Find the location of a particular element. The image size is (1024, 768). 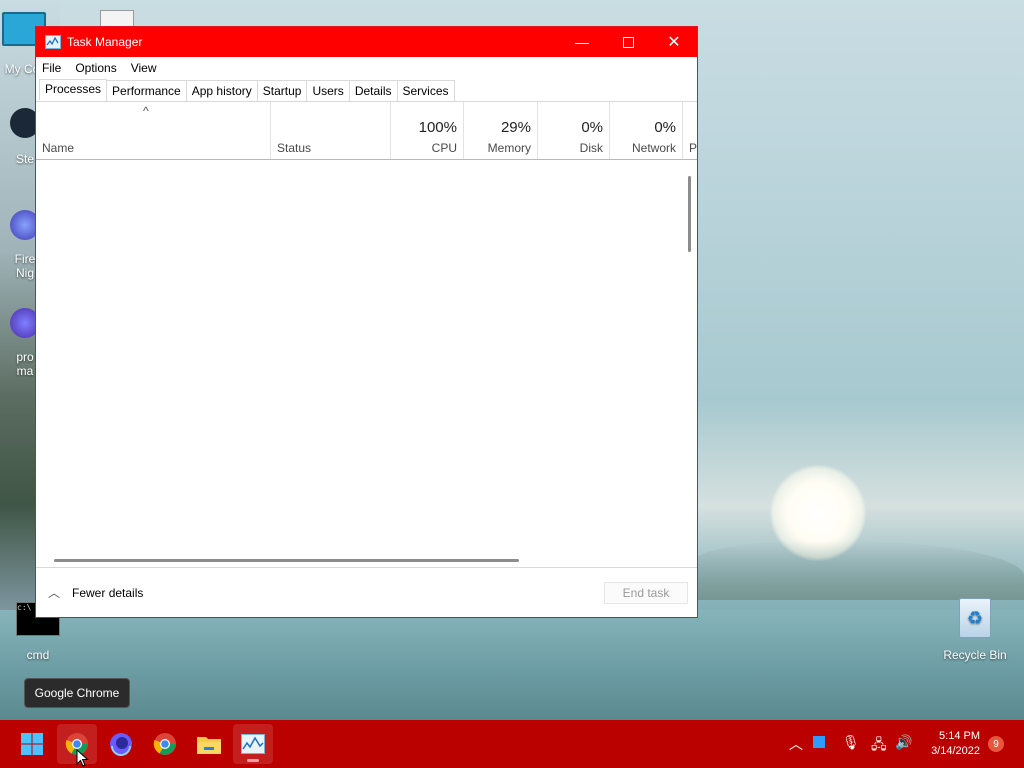

end-task-button: End task is located at coordinates (646, 593).